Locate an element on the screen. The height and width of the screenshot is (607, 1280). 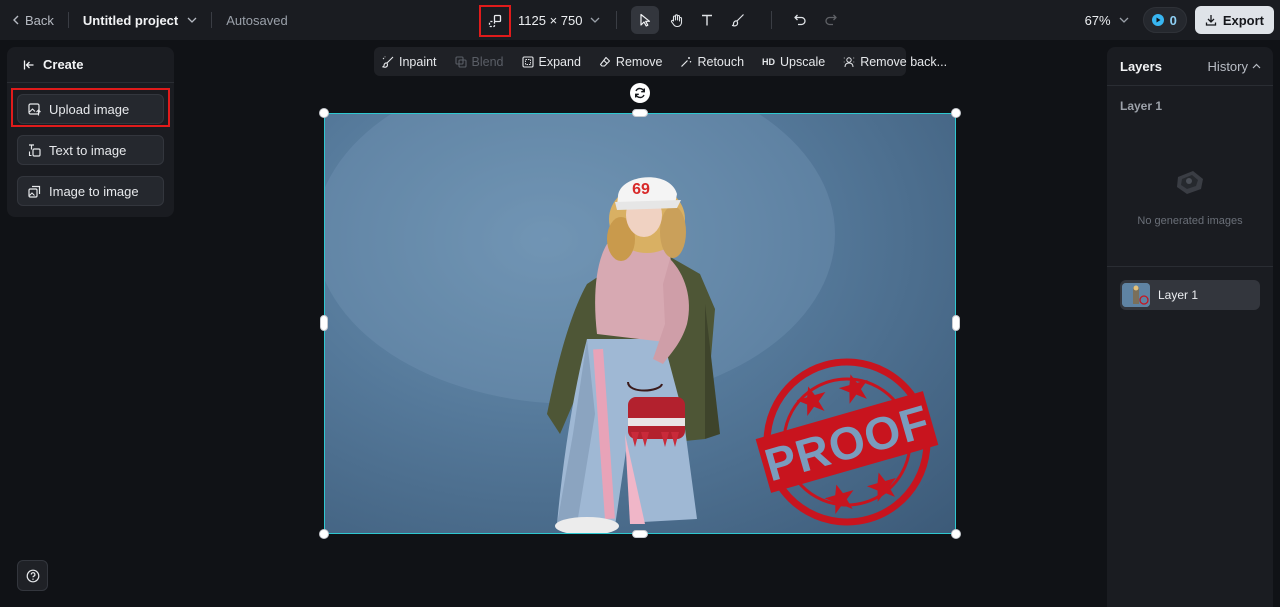
expand-button: Expand is located at coordinates (551, 61).